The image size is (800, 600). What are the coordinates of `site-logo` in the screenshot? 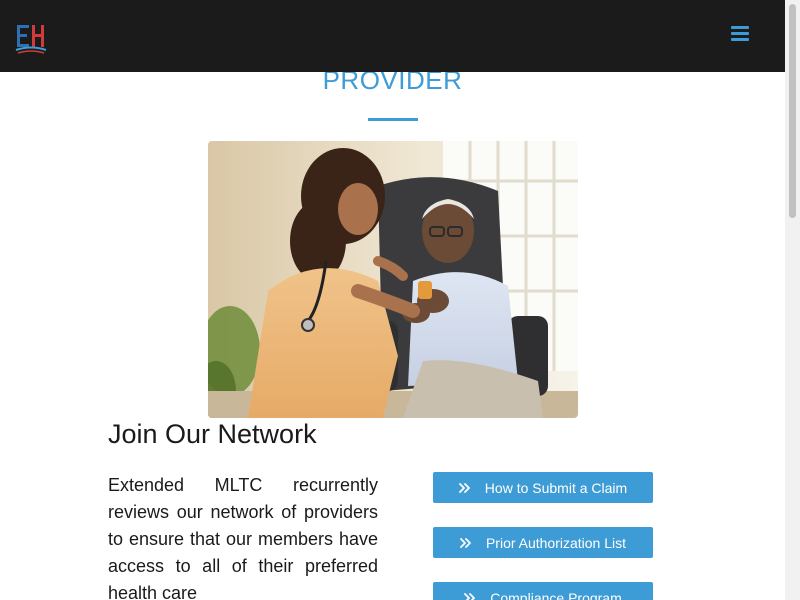 It's located at (31, 38).